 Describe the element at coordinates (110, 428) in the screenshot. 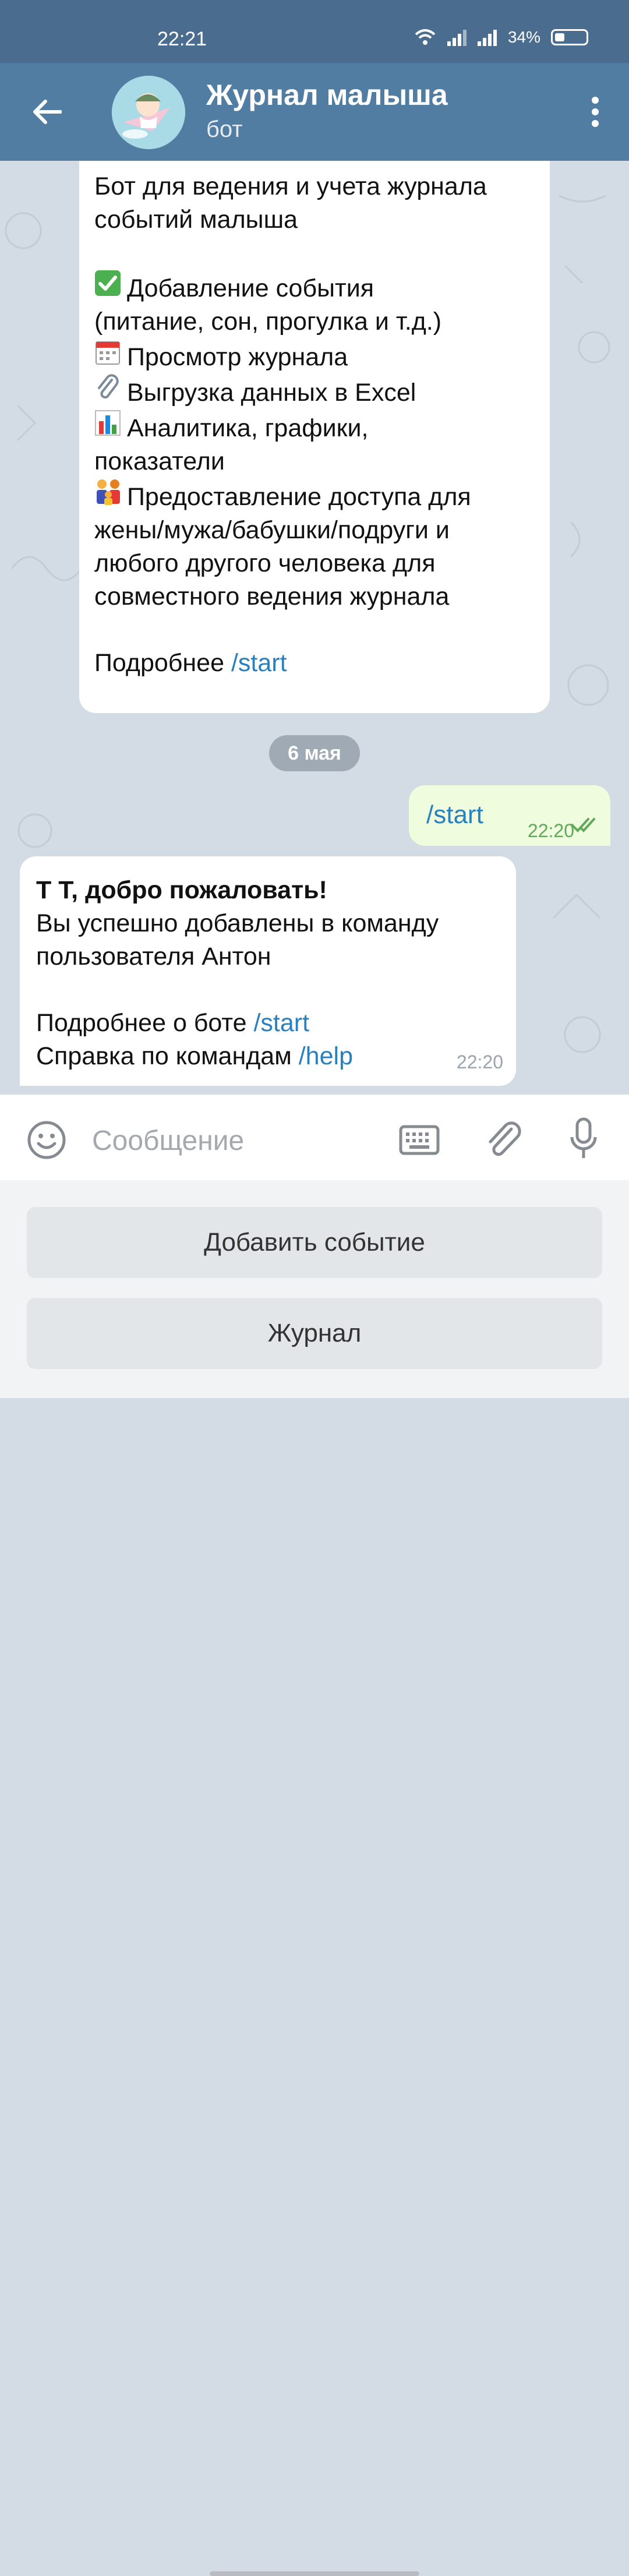

I see `bar-chart-icon` at that location.